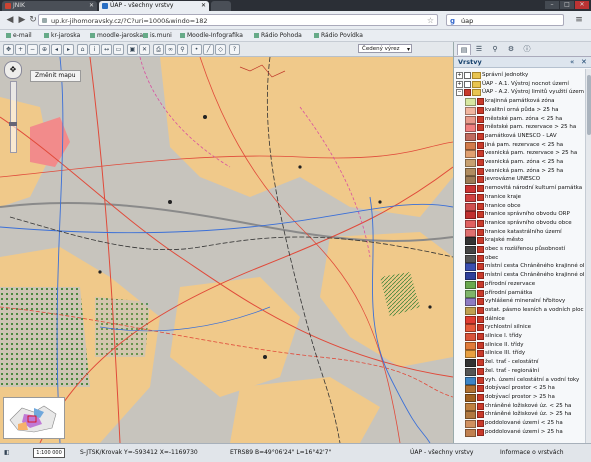 The image size is (591, 462). Describe the element at coordinates (154, 6) in the screenshot. I see `browser-tab-2: ÚAP - všechny vrstvy ✕` at that location.